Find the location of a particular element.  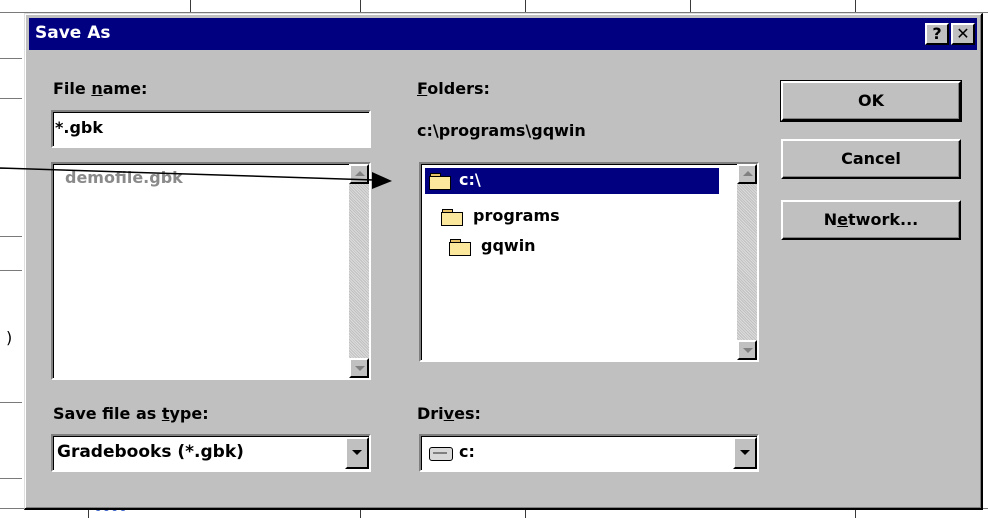

save-type-label: Save file as type: is located at coordinates (131, 413).